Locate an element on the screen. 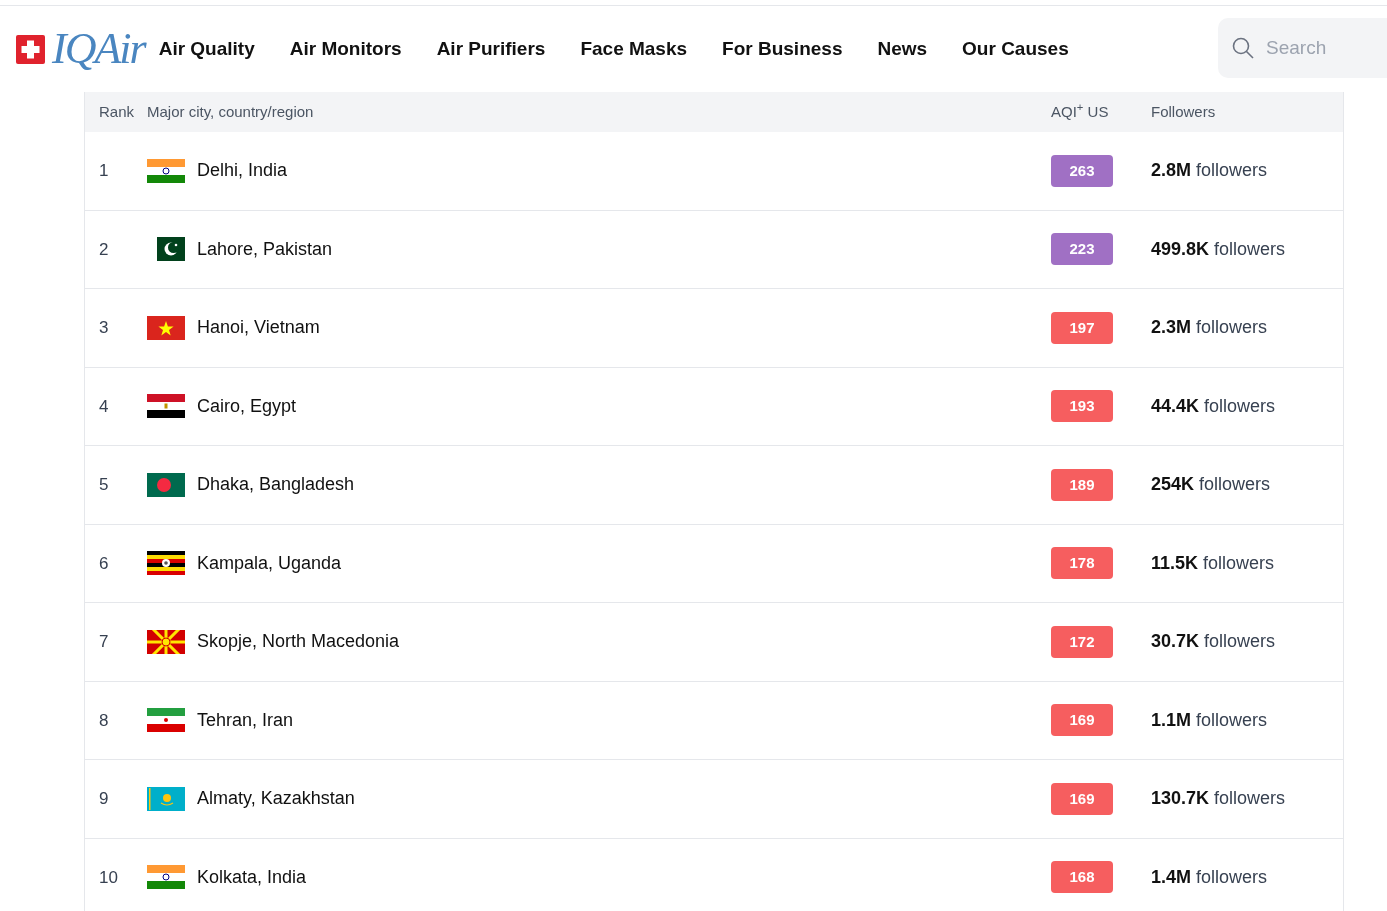 This screenshot has height=911, width=1387. nav-link: Our Causes is located at coordinates (1015, 49).